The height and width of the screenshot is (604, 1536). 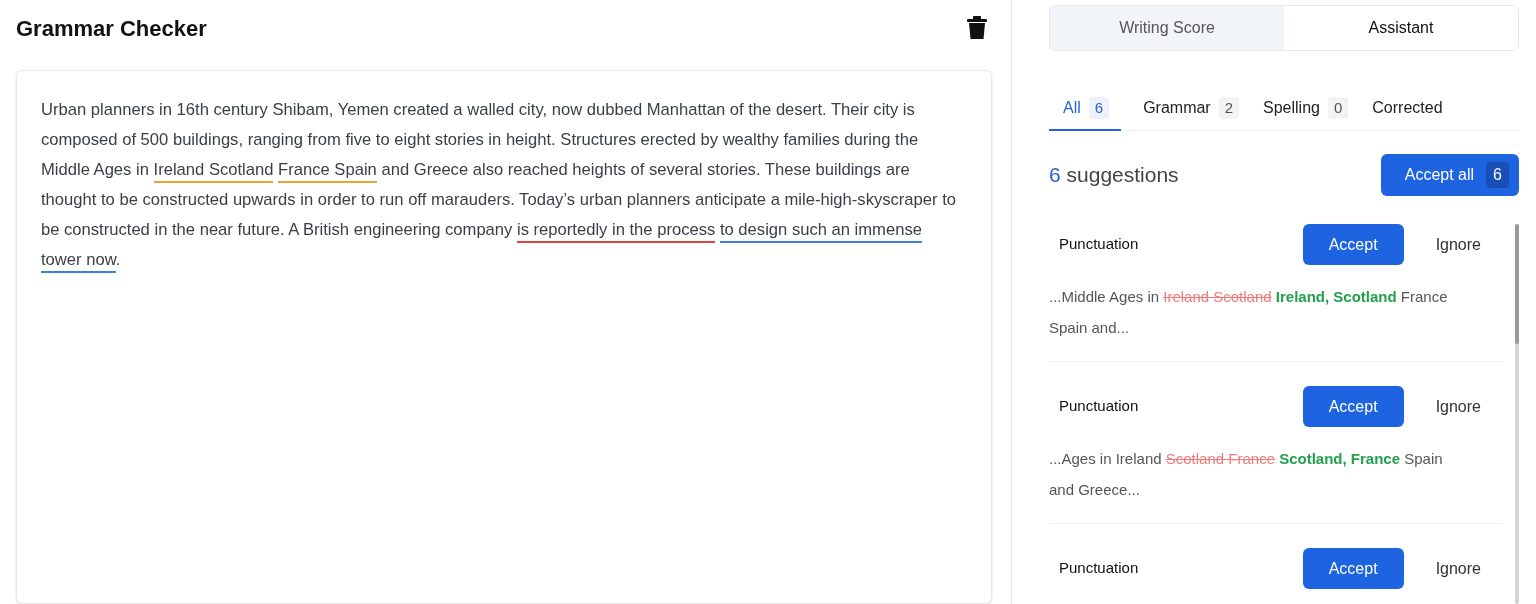 I want to click on accept-all-button: Accept all 6, so click(x=1449, y=175).